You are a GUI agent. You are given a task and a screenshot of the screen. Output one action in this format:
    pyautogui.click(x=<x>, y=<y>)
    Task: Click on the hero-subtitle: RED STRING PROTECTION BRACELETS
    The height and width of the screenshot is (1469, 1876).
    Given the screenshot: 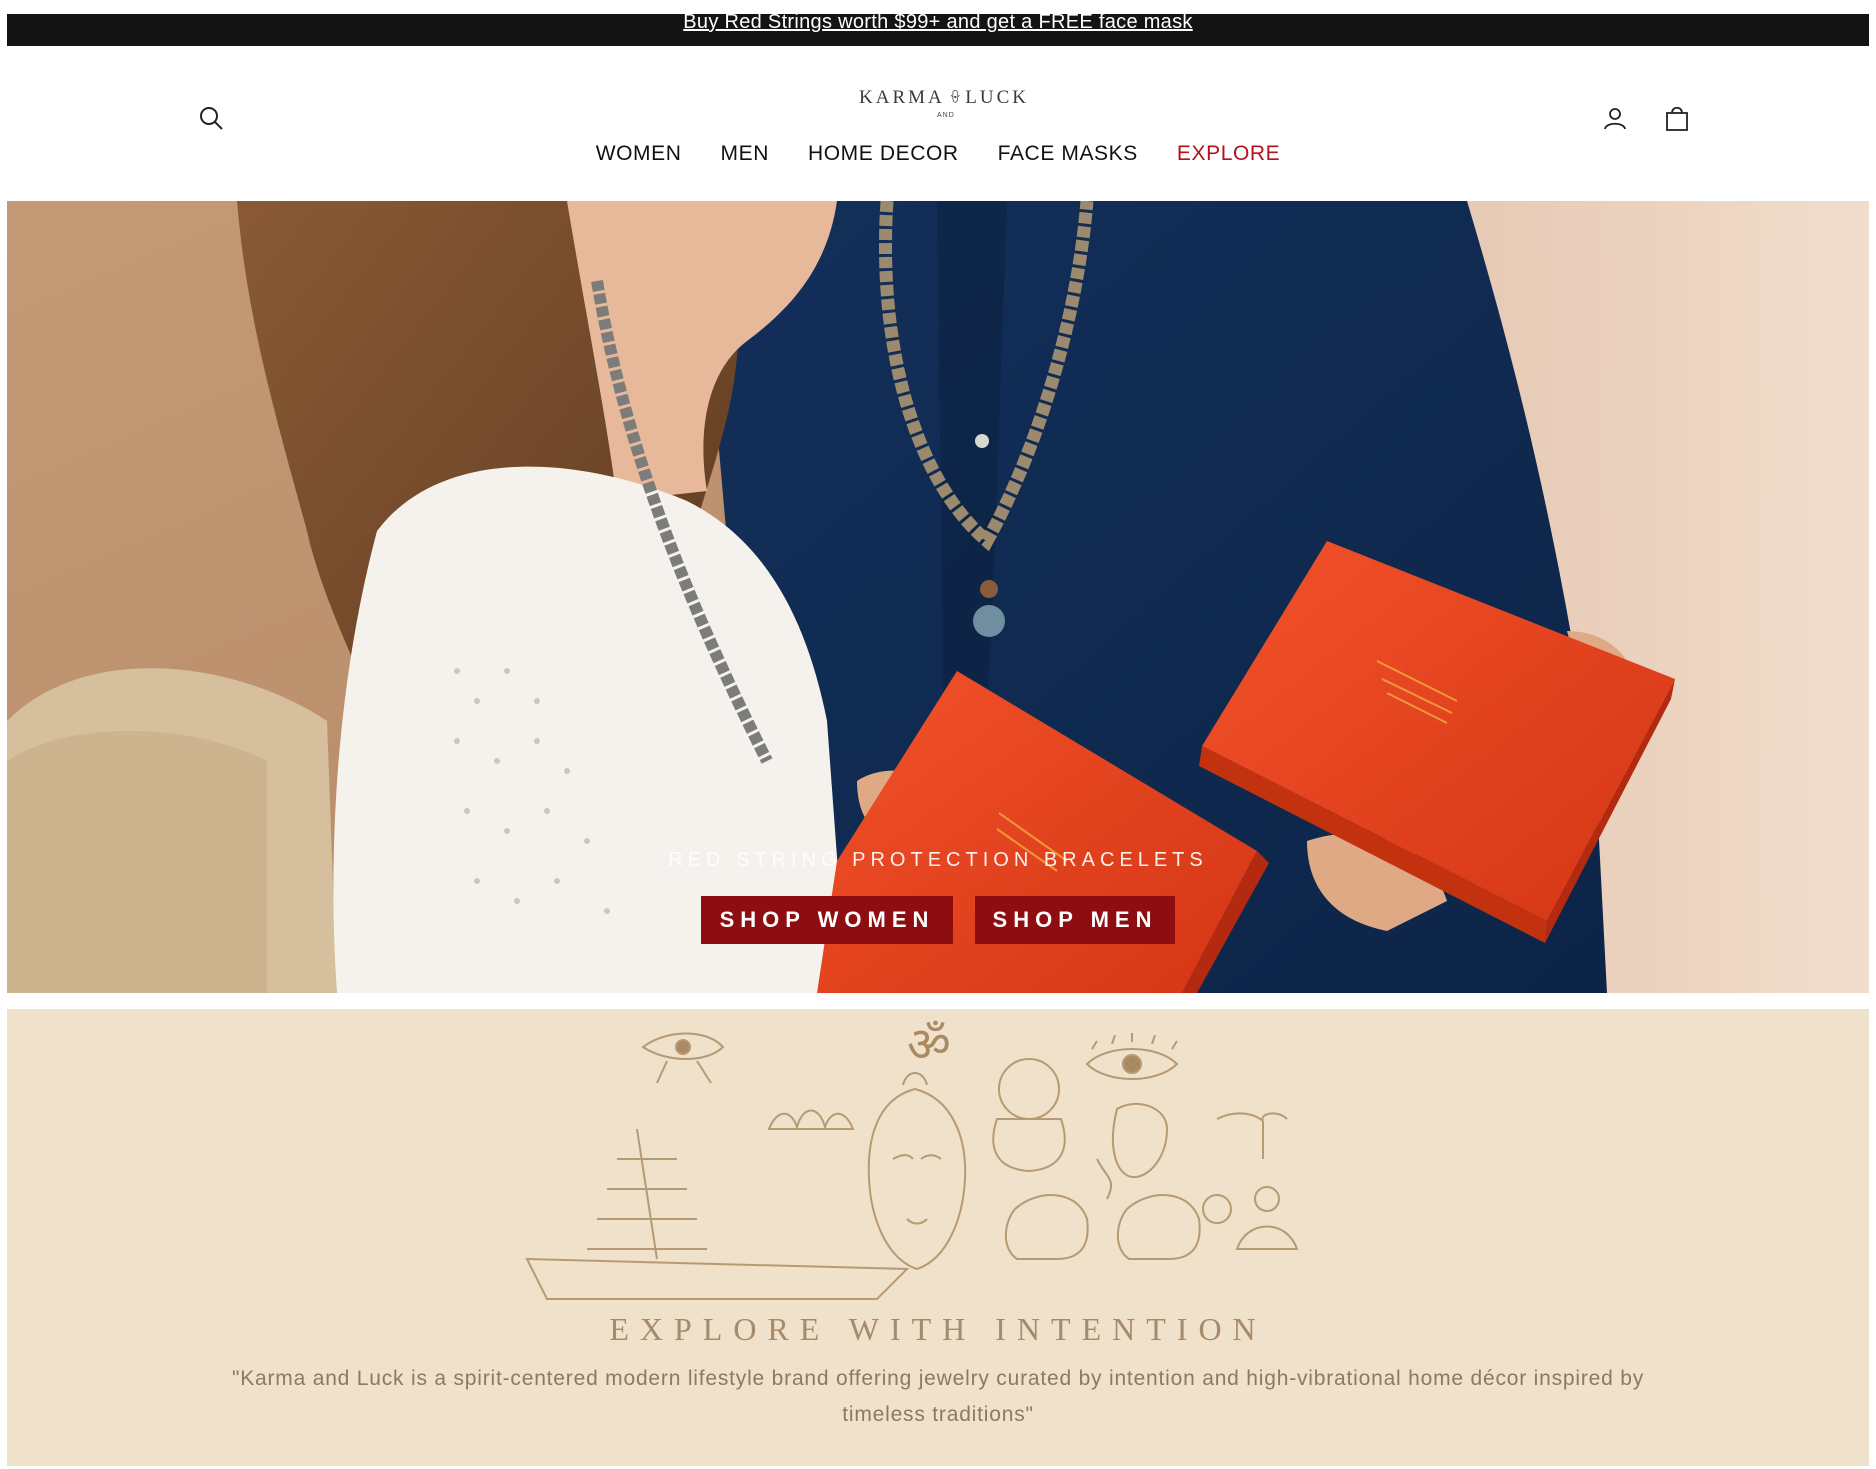 What is the action you would take?
    pyautogui.click(x=938, y=860)
    